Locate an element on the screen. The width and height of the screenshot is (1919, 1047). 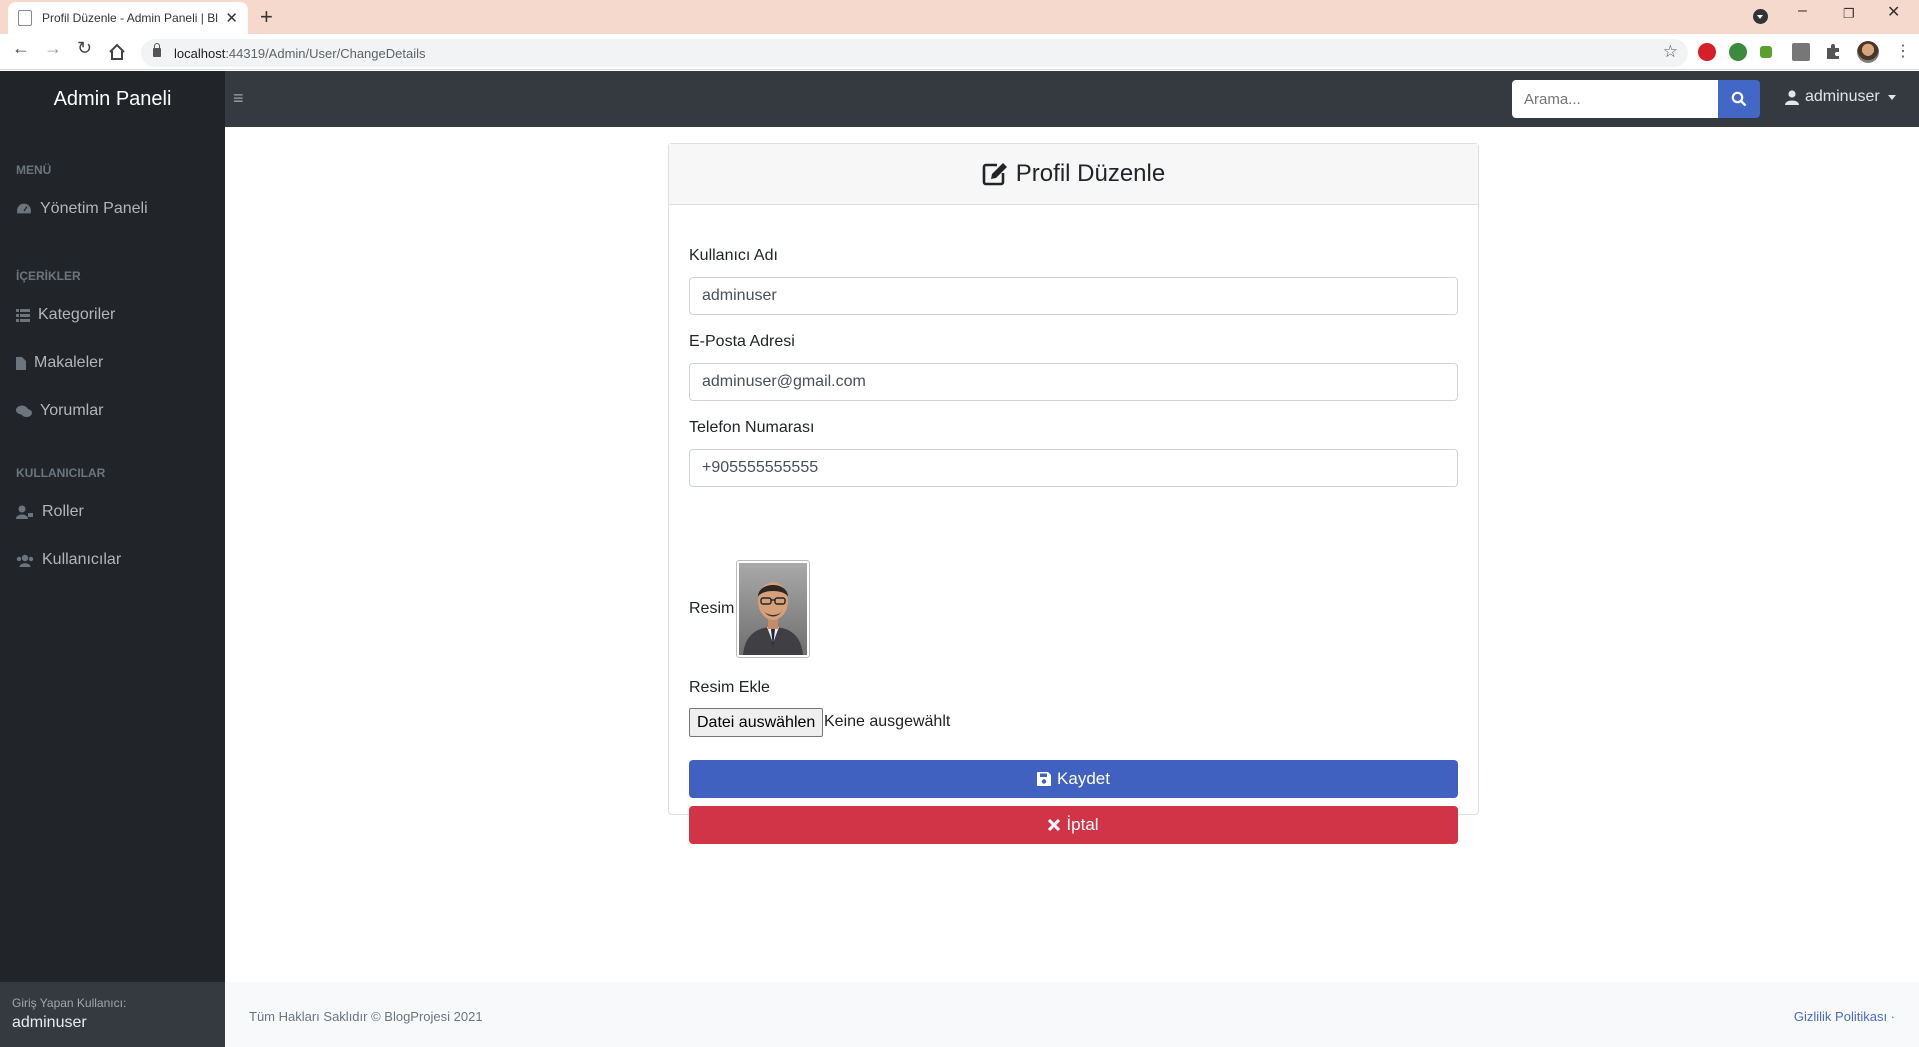
sidebar-heading-menu: MENÜ is located at coordinates (34, 170).